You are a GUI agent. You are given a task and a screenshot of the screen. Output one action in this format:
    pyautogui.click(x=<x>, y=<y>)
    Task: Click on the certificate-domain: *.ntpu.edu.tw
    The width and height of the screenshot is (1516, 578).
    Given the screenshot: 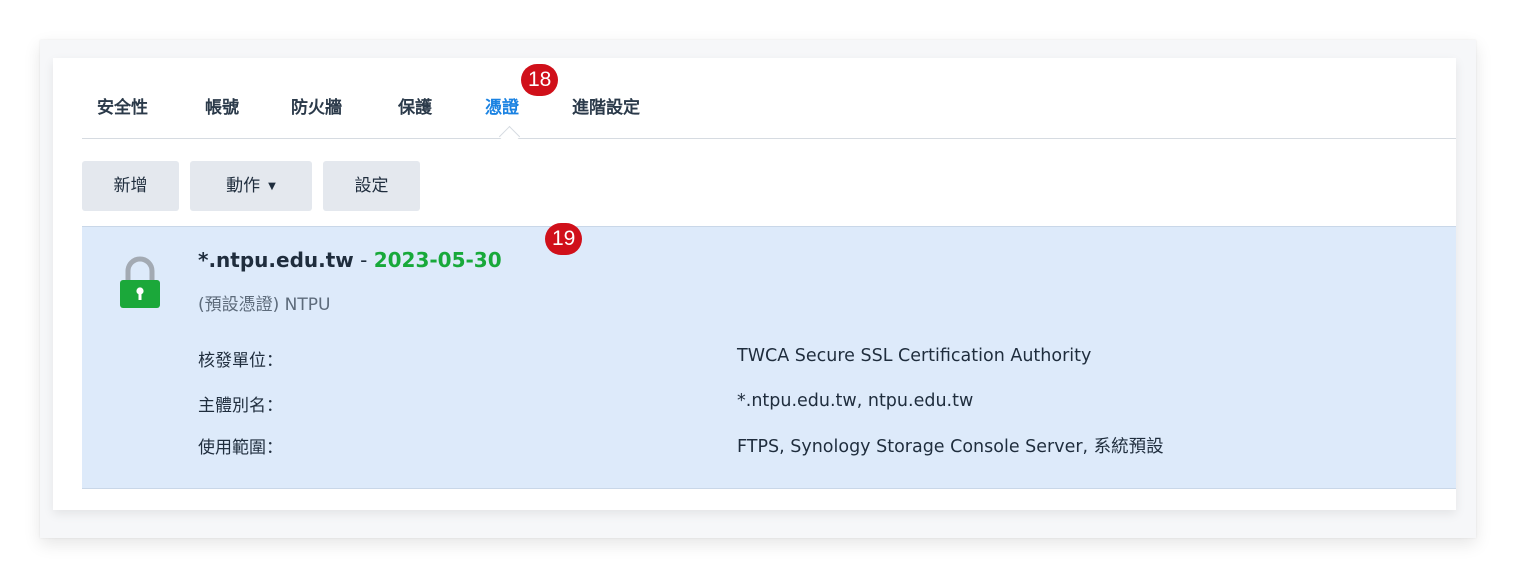 What is the action you would take?
    pyautogui.click(x=276, y=260)
    